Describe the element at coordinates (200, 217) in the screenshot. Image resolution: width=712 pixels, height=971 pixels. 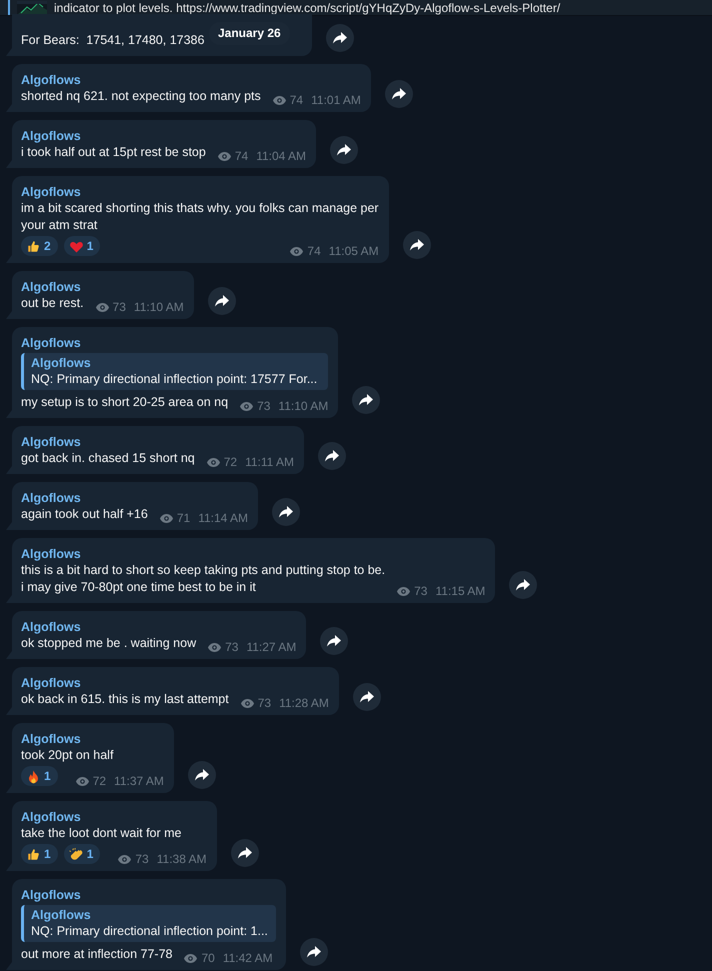
I see `message-text: im a bit scared shorting this thats why. you folks can manage per your atm strat` at that location.